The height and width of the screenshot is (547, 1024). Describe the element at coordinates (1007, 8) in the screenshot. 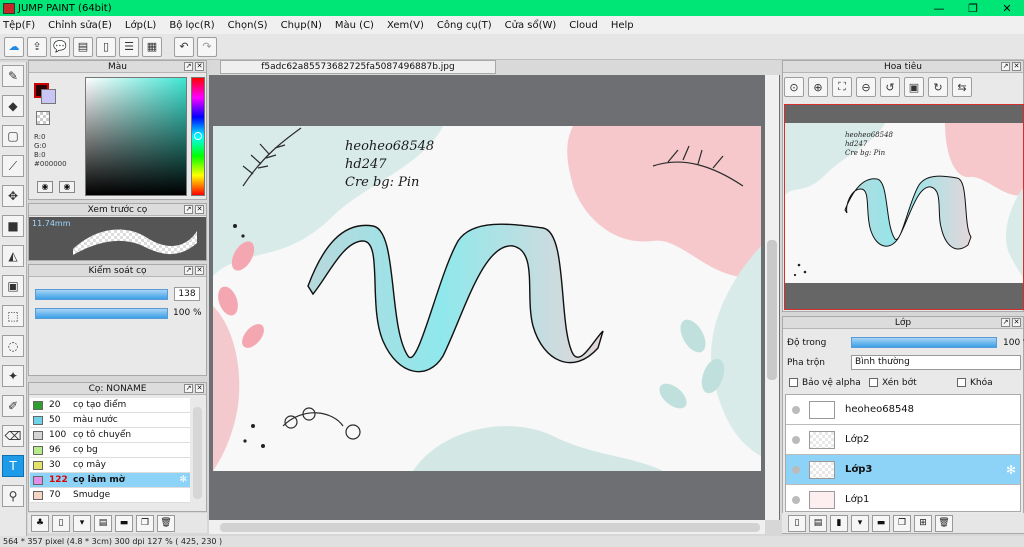

I see `close-button: ✕` at that location.